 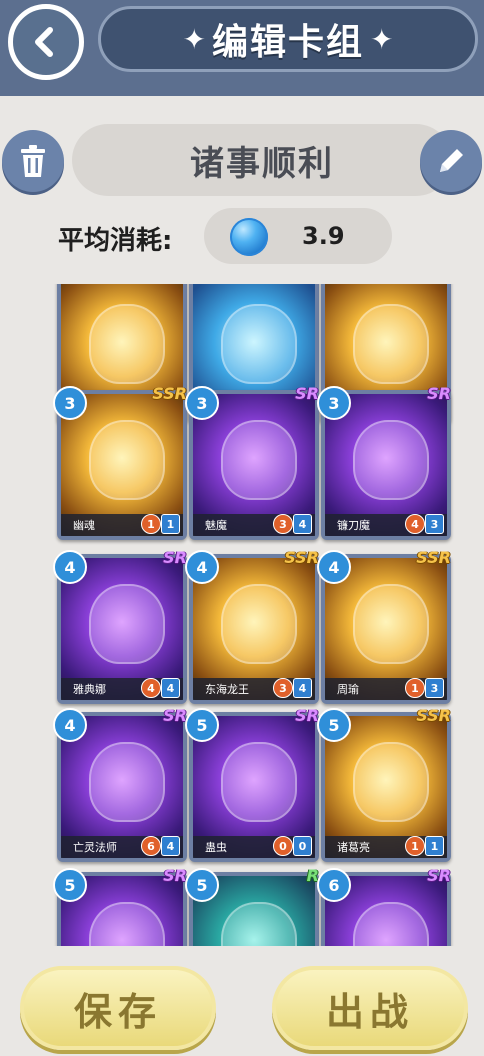 What do you see at coordinates (122, 525) in the screenshot?
I see `card-footer: 幽魂 1 1` at bounding box center [122, 525].